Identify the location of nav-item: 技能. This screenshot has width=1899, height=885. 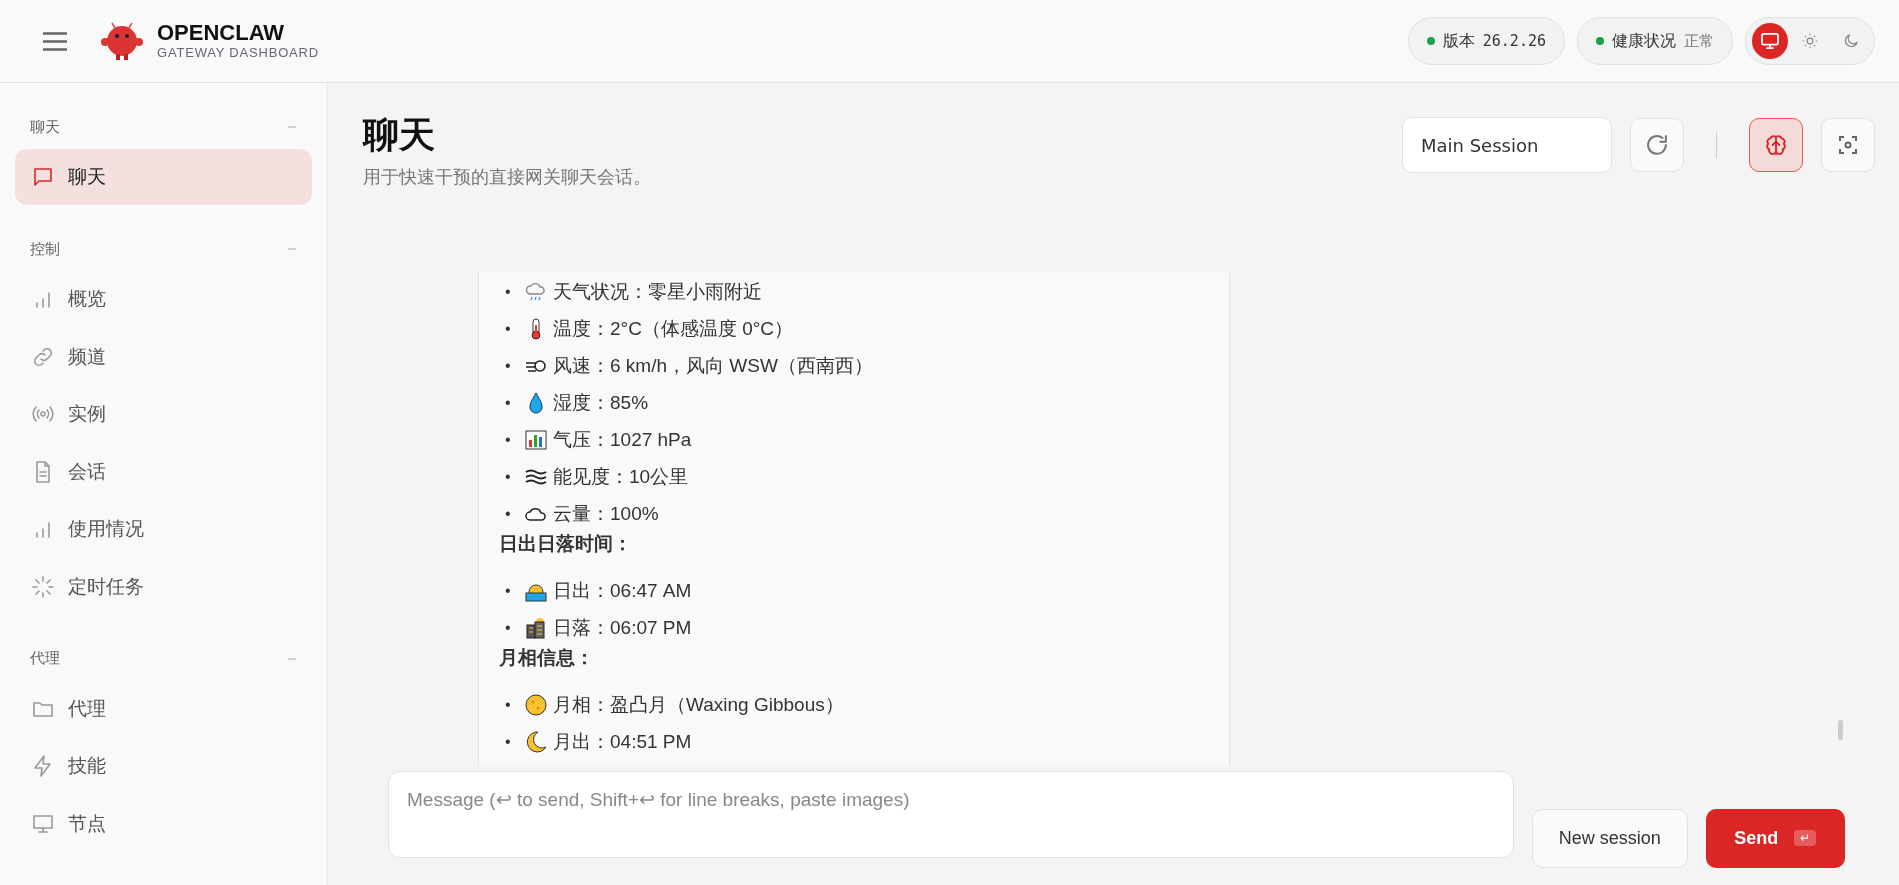
(163, 766).